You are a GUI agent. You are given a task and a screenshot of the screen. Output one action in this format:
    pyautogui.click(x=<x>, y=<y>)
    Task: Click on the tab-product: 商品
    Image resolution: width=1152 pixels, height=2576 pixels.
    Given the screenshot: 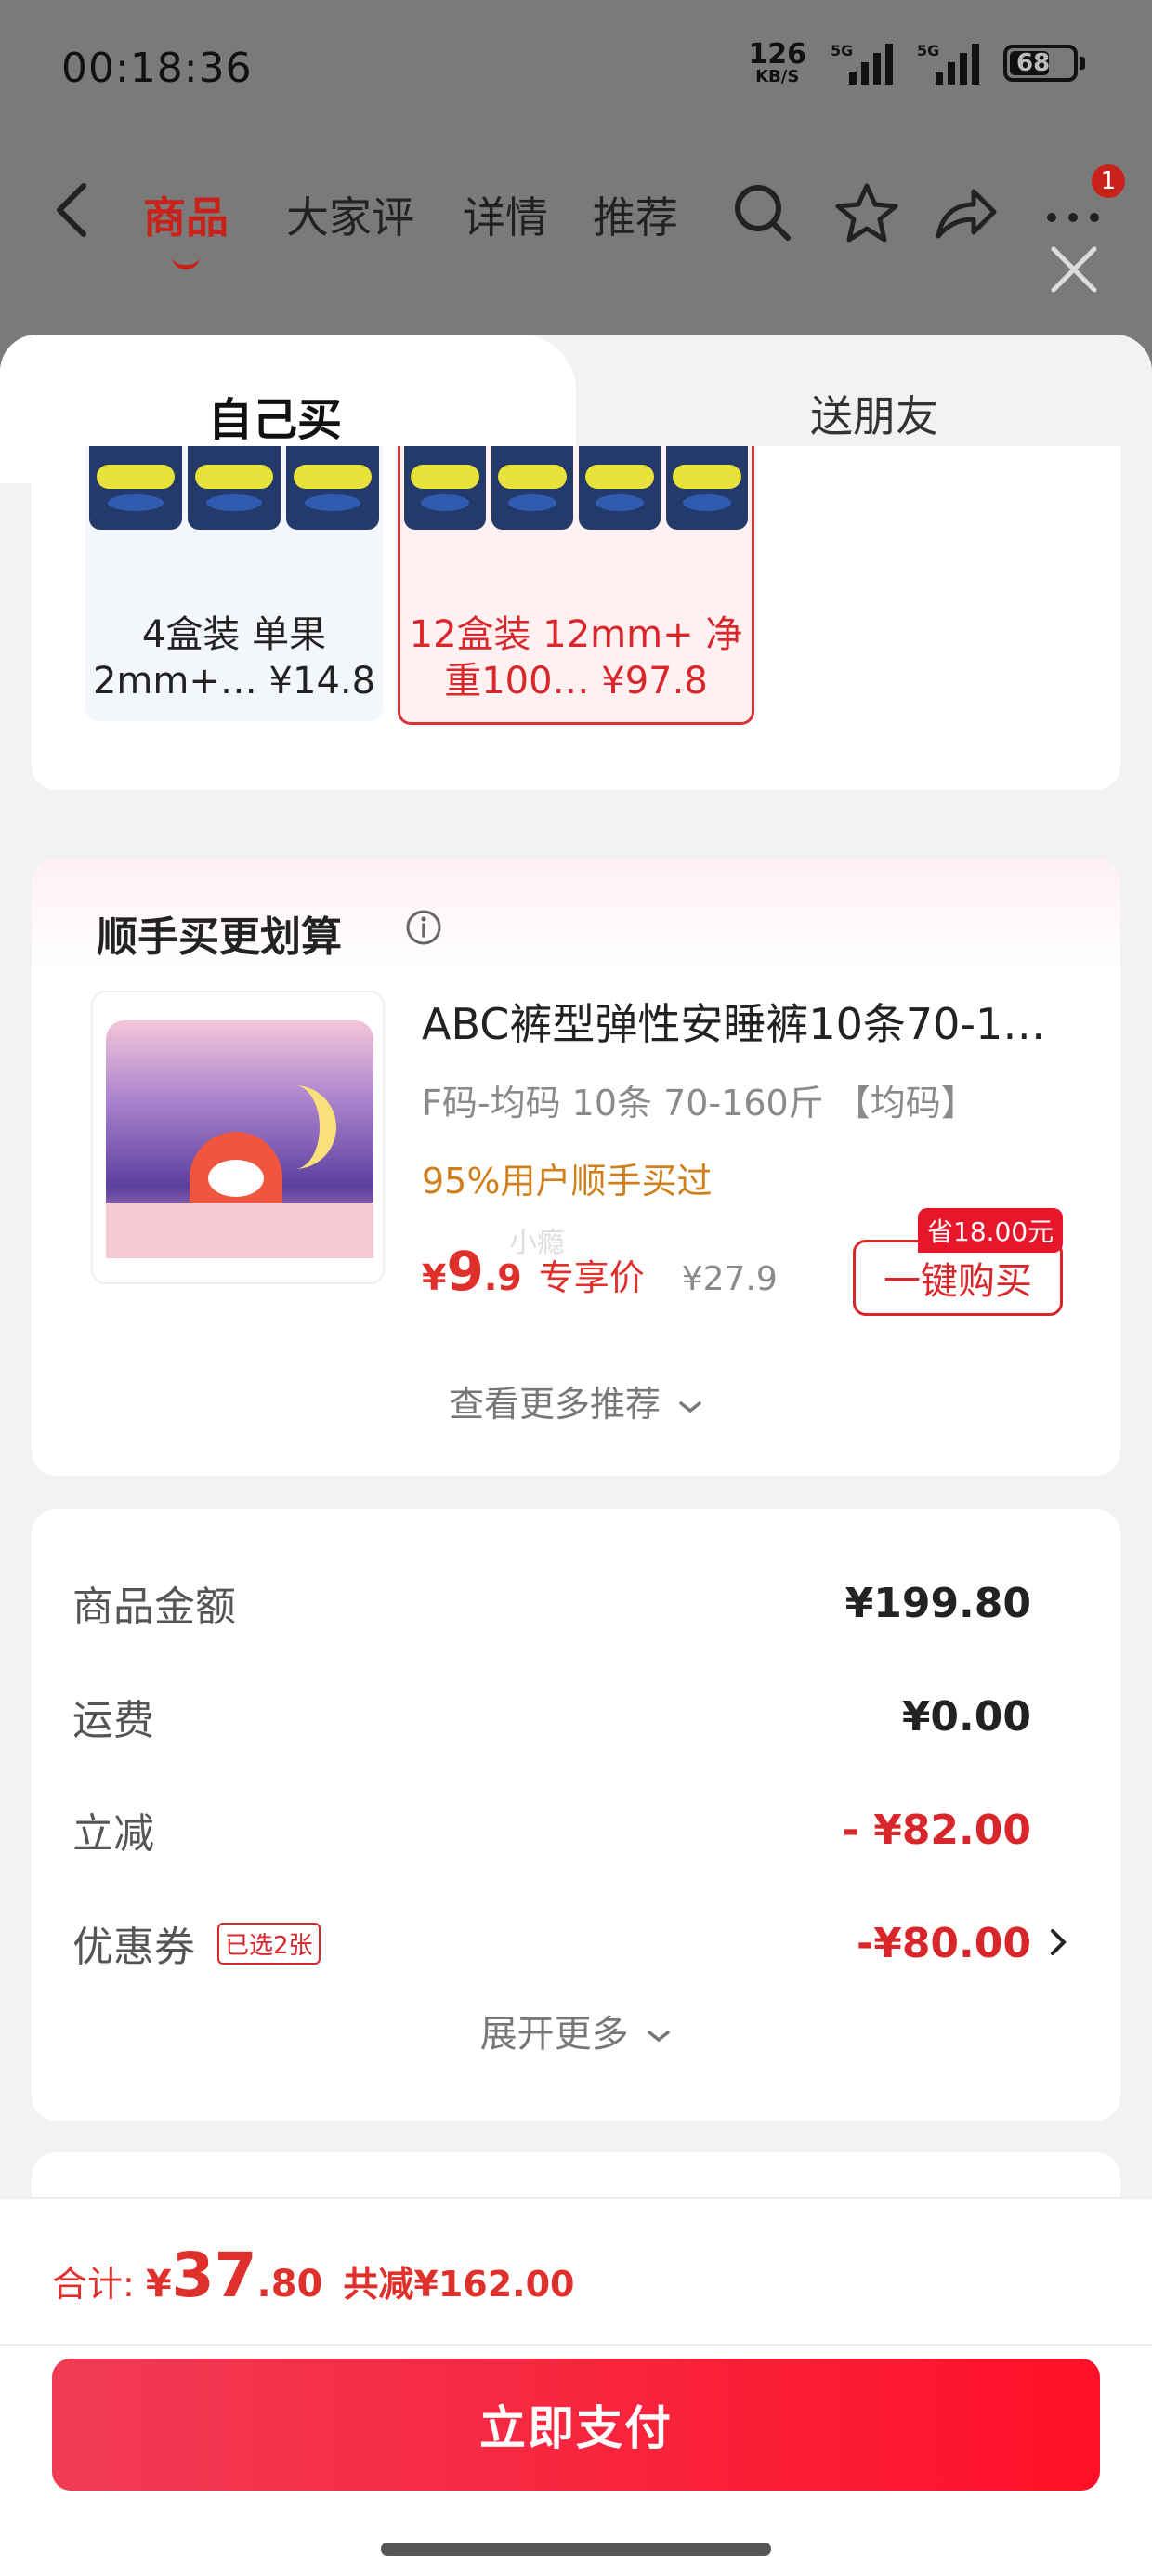 What is the action you would take?
    pyautogui.click(x=186, y=226)
    